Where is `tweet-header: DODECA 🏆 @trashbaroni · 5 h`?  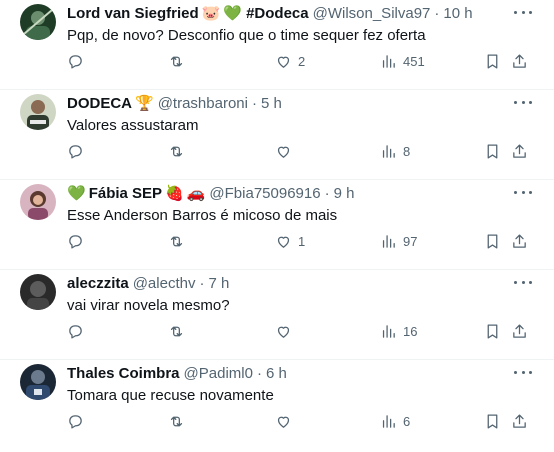 tweet-header: DODECA 🏆 @trashbaroni · 5 h is located at coordinates (174, 104).